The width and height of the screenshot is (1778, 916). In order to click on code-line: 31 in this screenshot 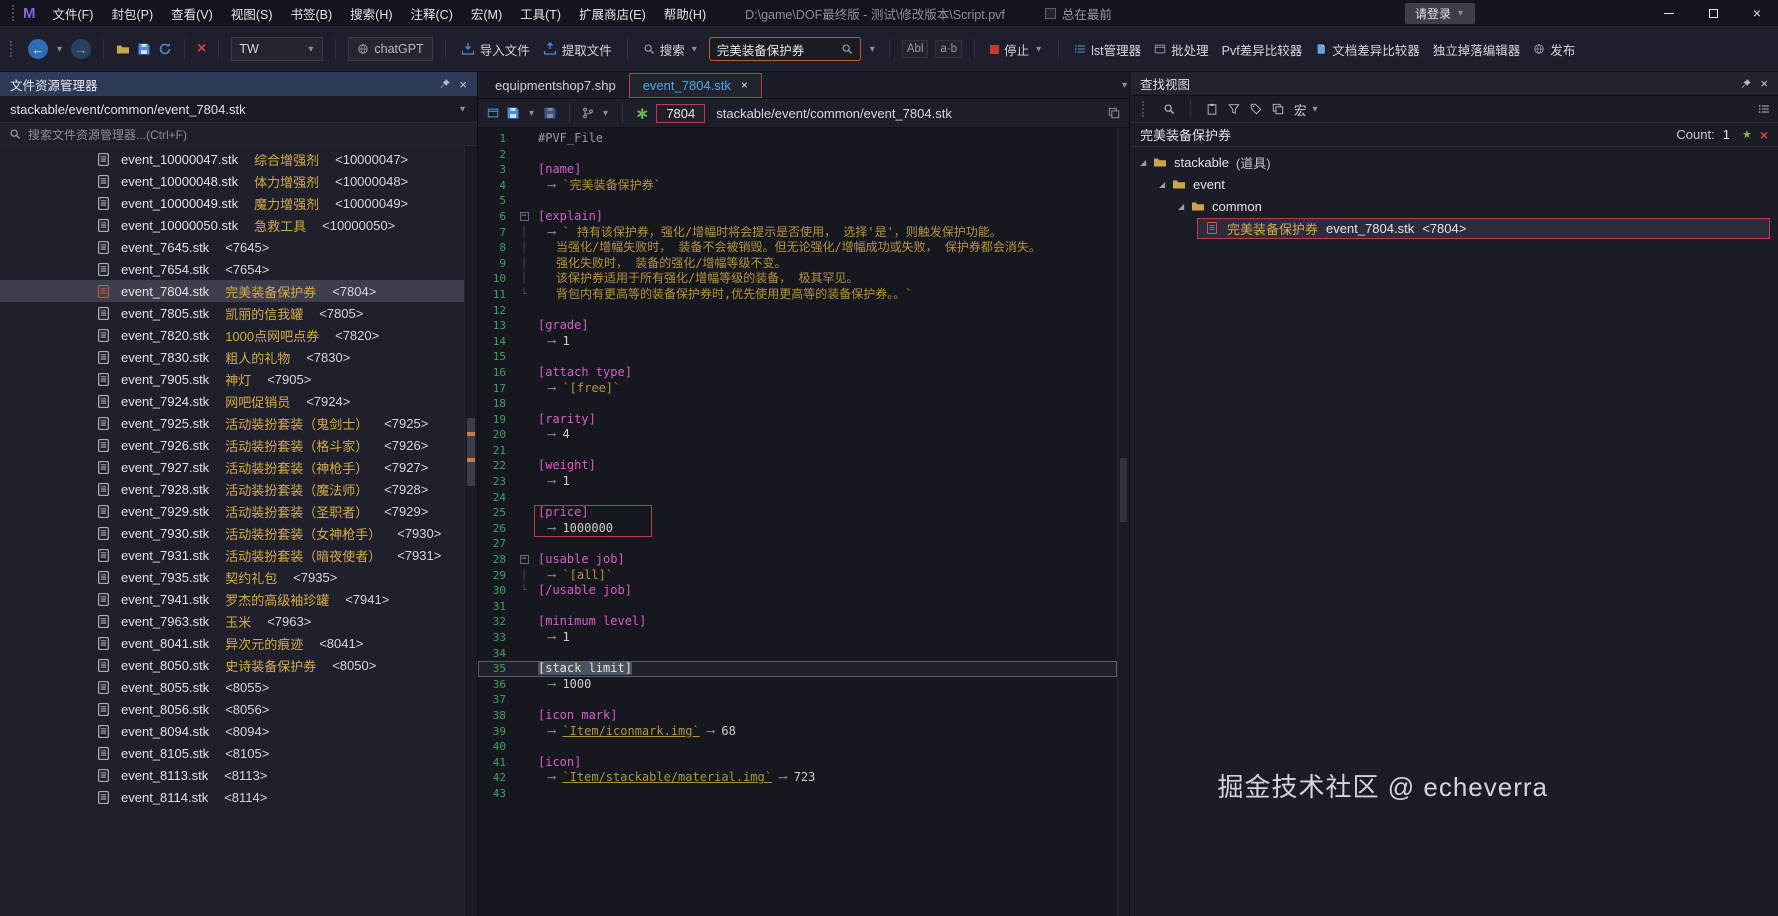, I will do `click(797, 607)`.